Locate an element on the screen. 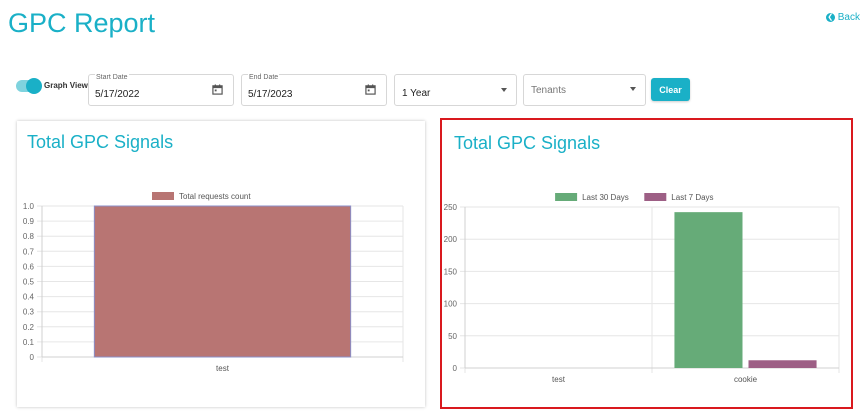  y-tick-label: 1.0 is located at coordinates (29, 206).